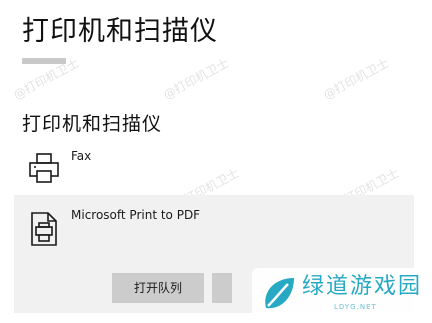 The width and height of the screenshot is (432, 323). I want to click on leaf-logo-icon, so click(278, 294).